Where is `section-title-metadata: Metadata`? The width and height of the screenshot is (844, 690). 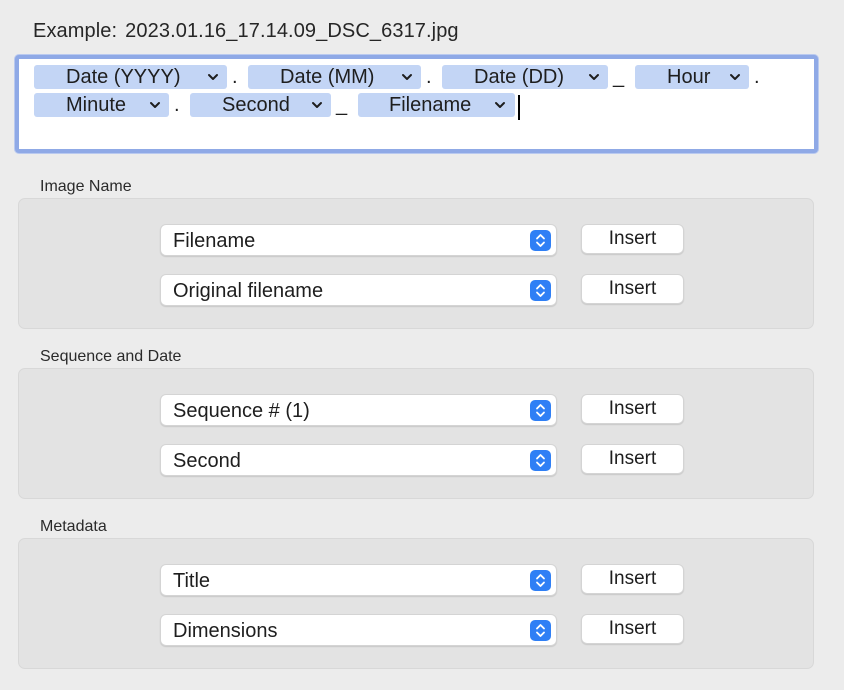 section-title-metadata: Metadata is located at coordinates (73, 526).